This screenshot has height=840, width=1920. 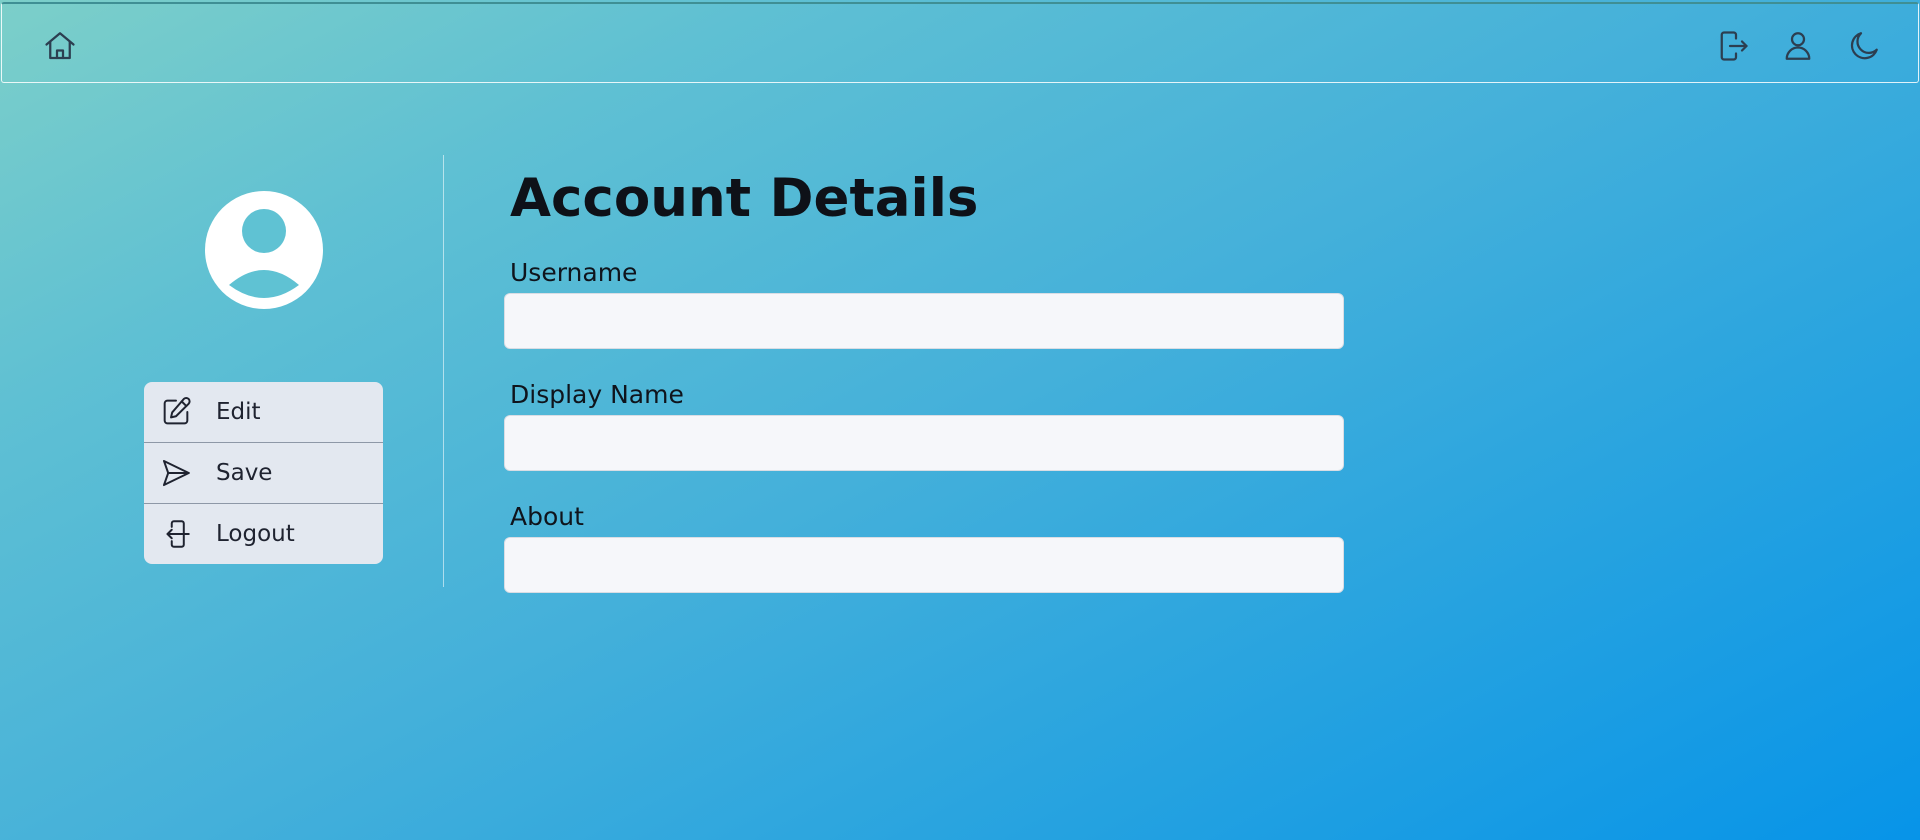 I want to click on logout-arrow-icon, so click(x=176, y=534).